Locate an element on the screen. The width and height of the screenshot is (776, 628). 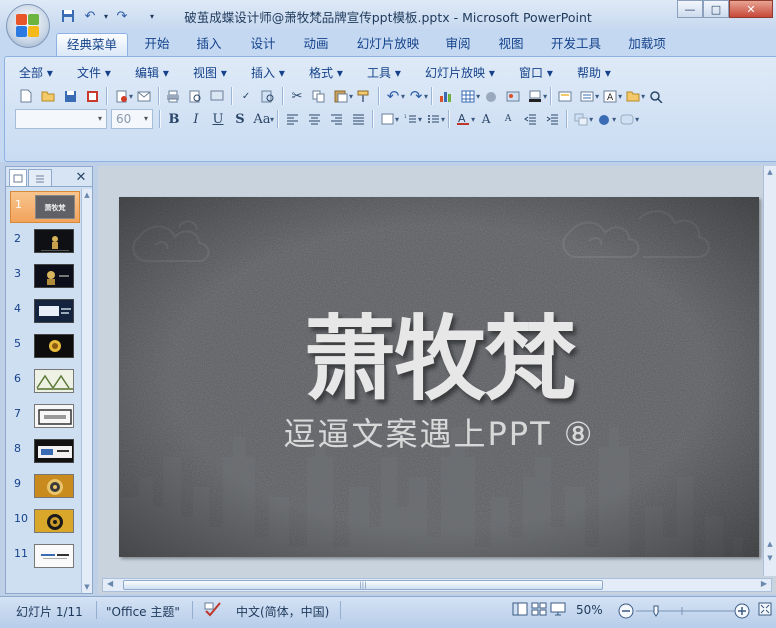
menu-all: 全部 ▾ is located at coordinates (36, 73).